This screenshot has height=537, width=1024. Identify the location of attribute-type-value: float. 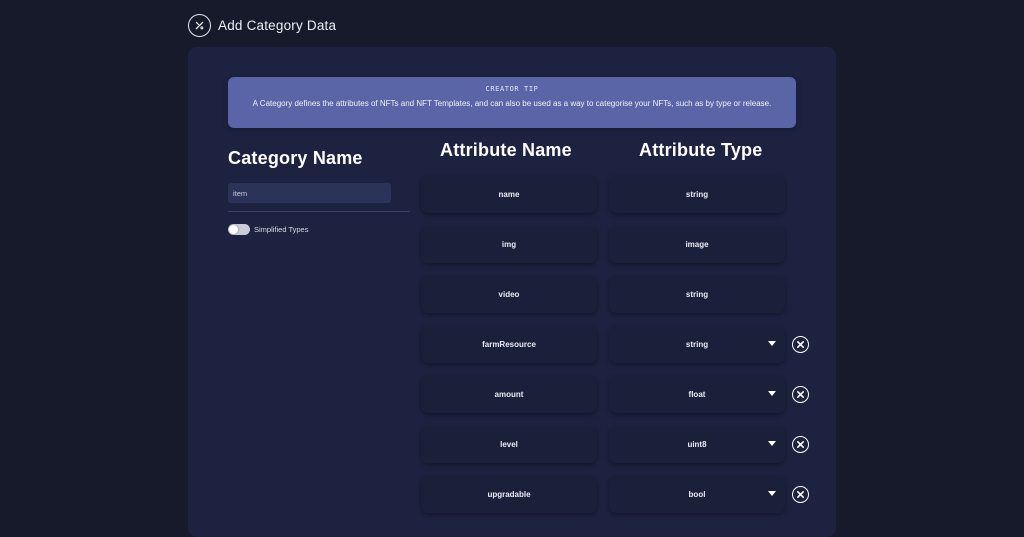
(697, 394).